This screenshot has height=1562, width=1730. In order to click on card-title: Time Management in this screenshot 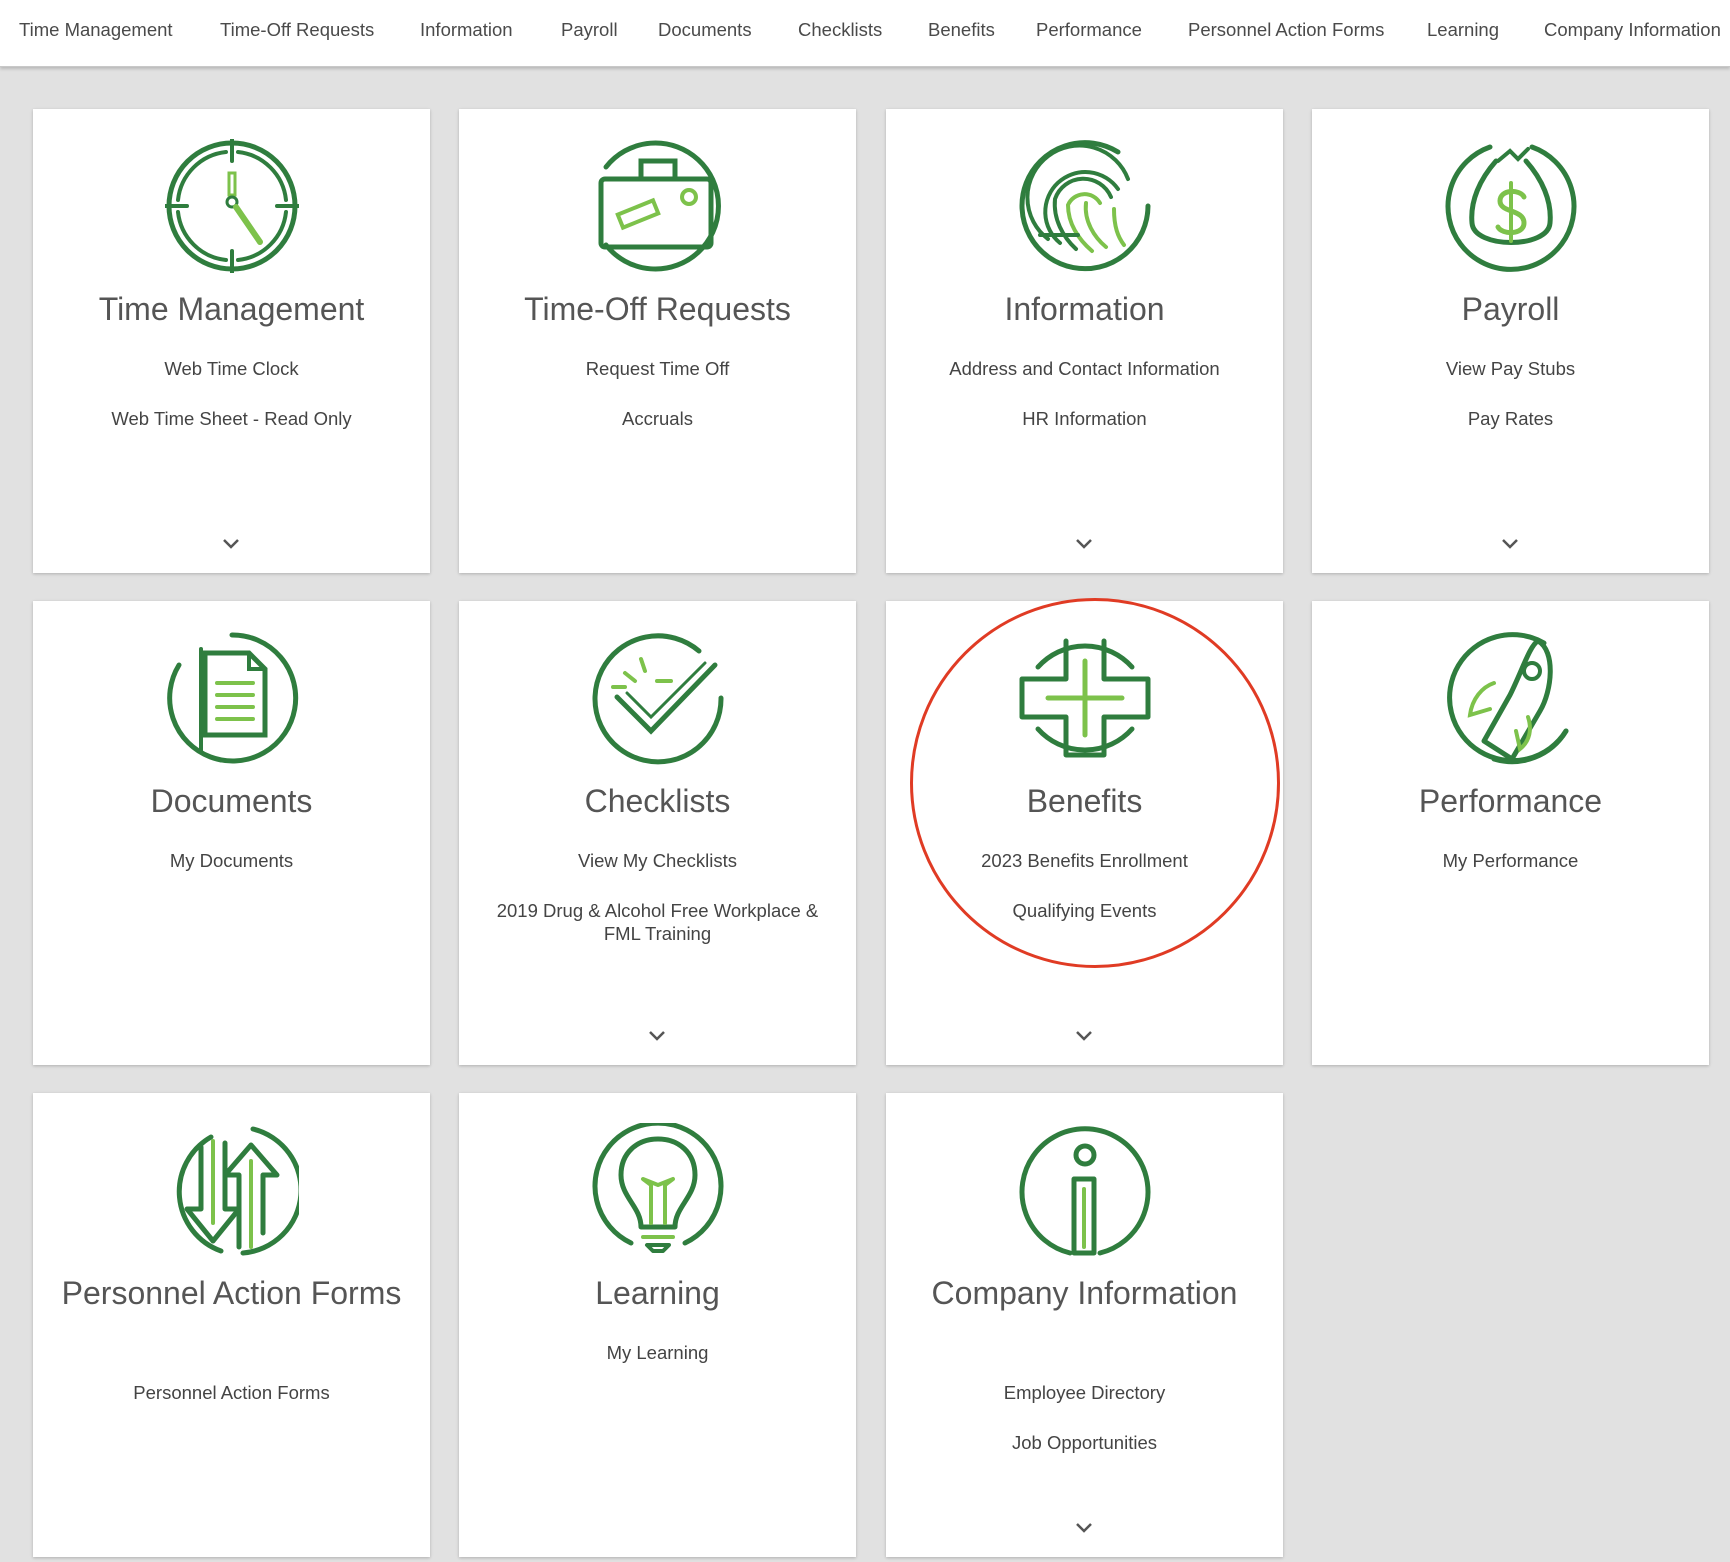, I will do `click(231, 309)`.